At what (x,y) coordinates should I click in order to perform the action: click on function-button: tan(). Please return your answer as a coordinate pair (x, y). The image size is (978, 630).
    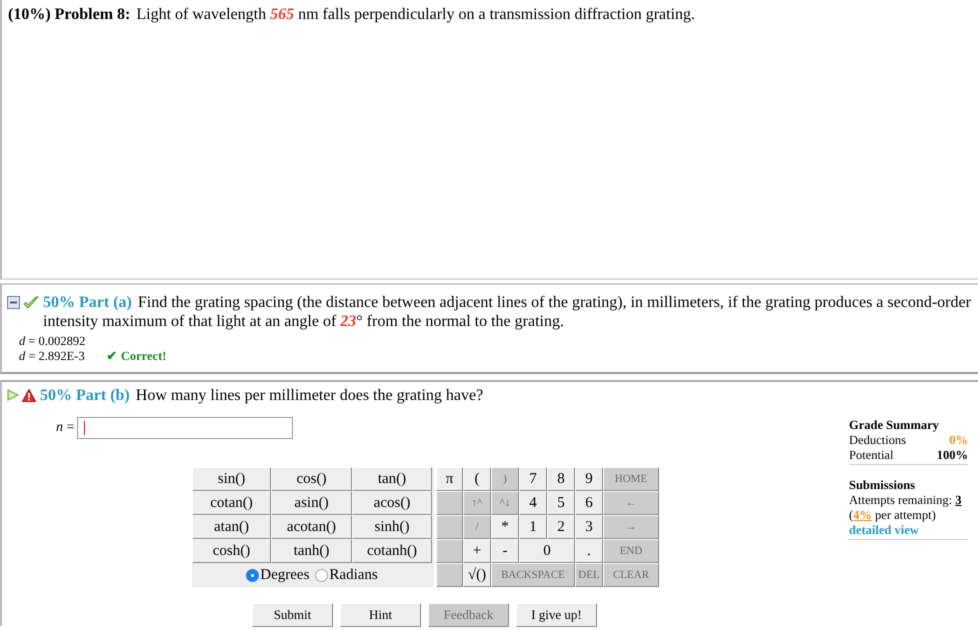
    Looking at the image, I should click on (392, 479).